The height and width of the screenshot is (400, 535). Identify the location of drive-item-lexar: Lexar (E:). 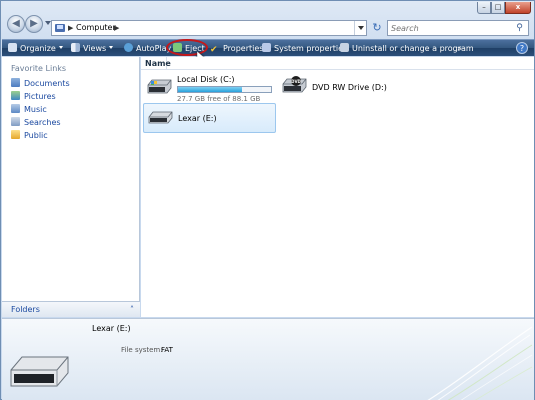
(209, 118).